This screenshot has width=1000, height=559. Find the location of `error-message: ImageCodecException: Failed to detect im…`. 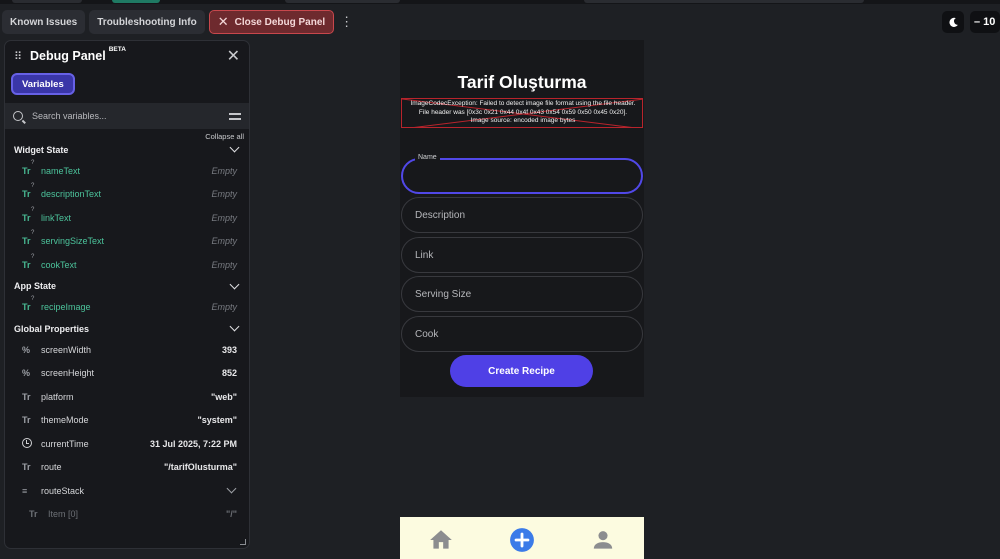

error-message: ImageCodecException: Failed to detect im… is located at coordinates (523, 112).